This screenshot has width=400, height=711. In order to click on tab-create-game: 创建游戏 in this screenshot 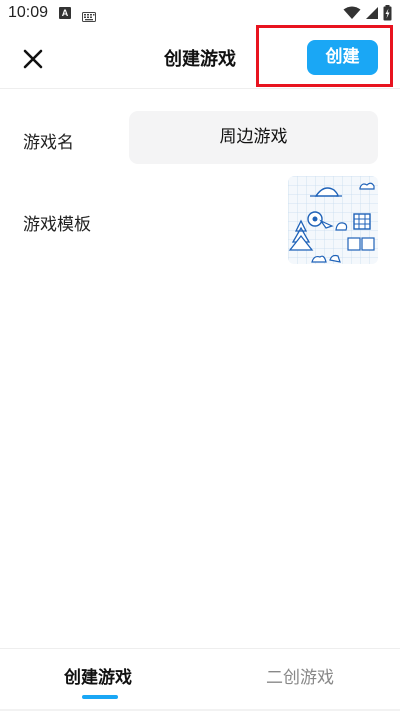, I will do `click(98, 675)`.